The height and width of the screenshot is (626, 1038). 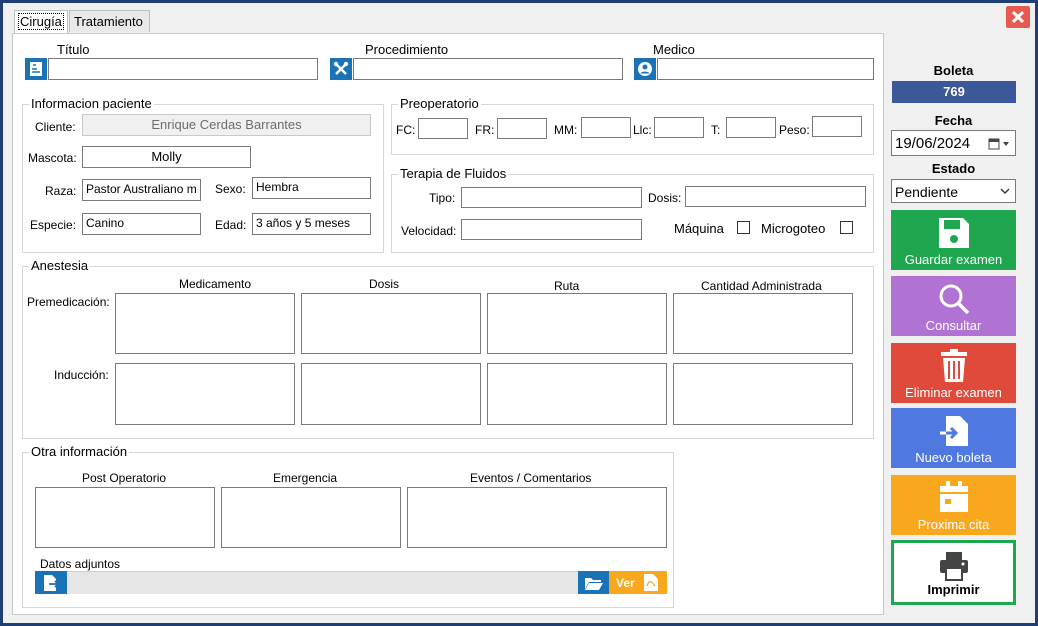 What do you see at coordinates (953, 431) in the screenshot?
I see `file-import-icon` at bounding box center [953, 431].